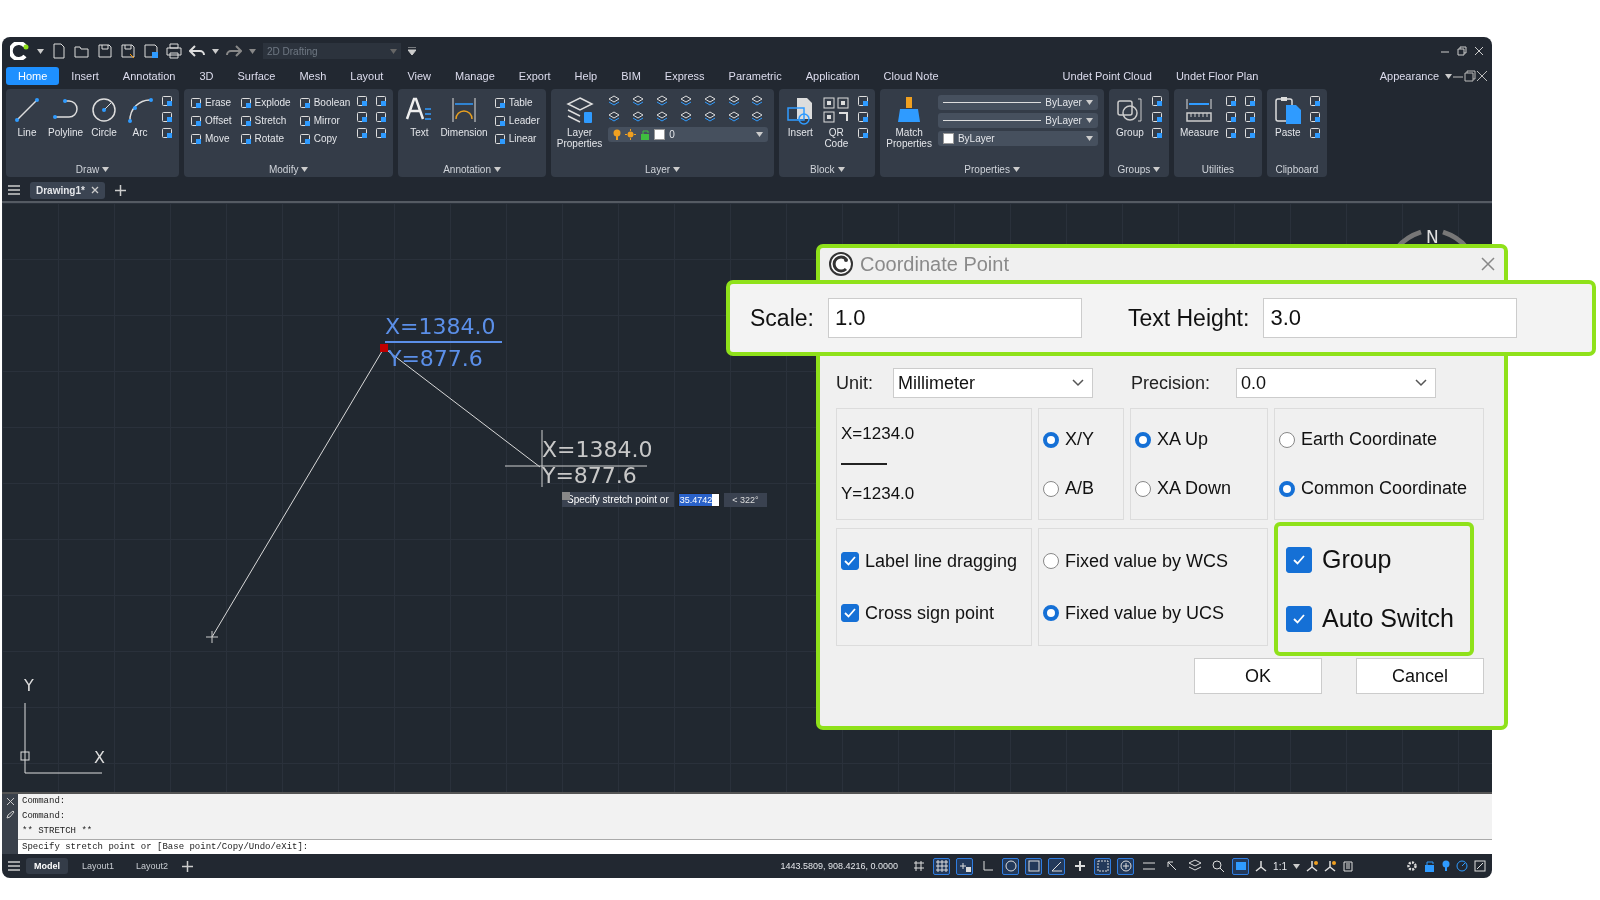 The height and width of the screenshot is (900, 1600). I want to click on checkbox-option: Auto Switch, so click(1374, 618).